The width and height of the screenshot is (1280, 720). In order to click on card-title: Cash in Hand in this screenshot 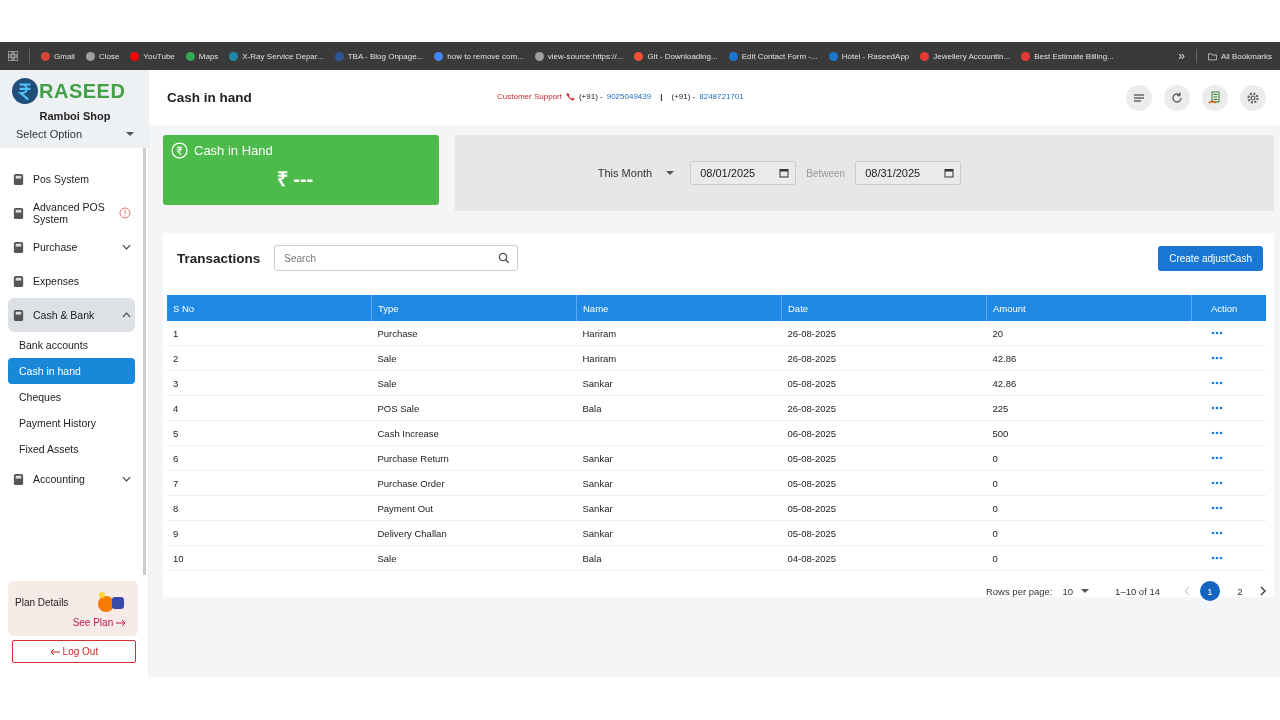, I will do `click(233, 150)`.